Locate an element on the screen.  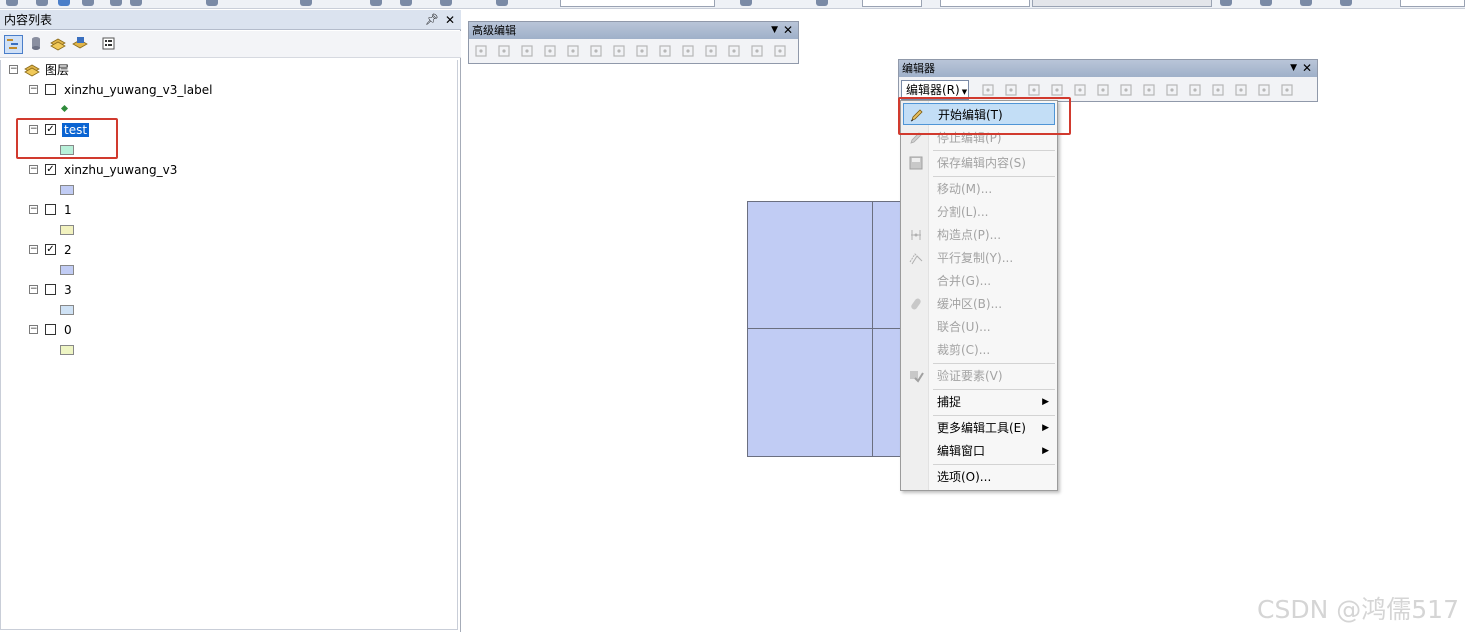
menu-item-editing-windows: 编辑窗口 ▶ is located at coordinates (979, 451).